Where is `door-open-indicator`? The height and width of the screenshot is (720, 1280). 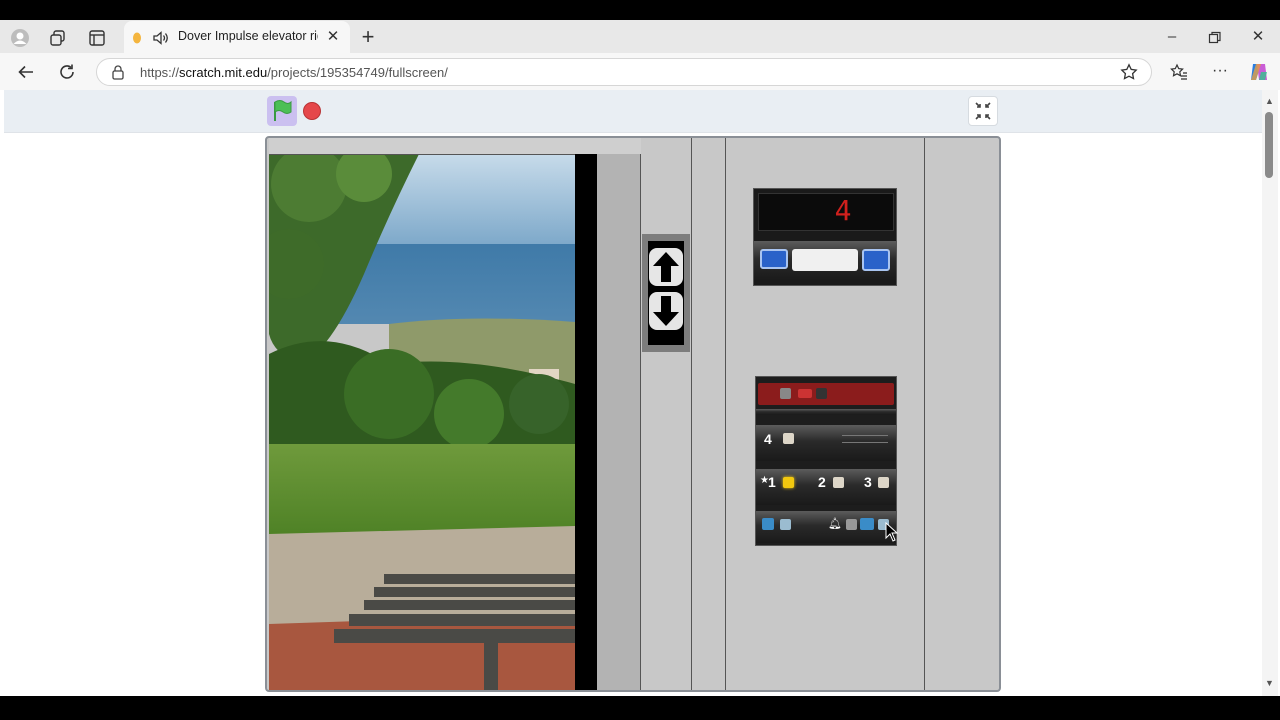
door-open-indicator is located at coordinates (774, 259).